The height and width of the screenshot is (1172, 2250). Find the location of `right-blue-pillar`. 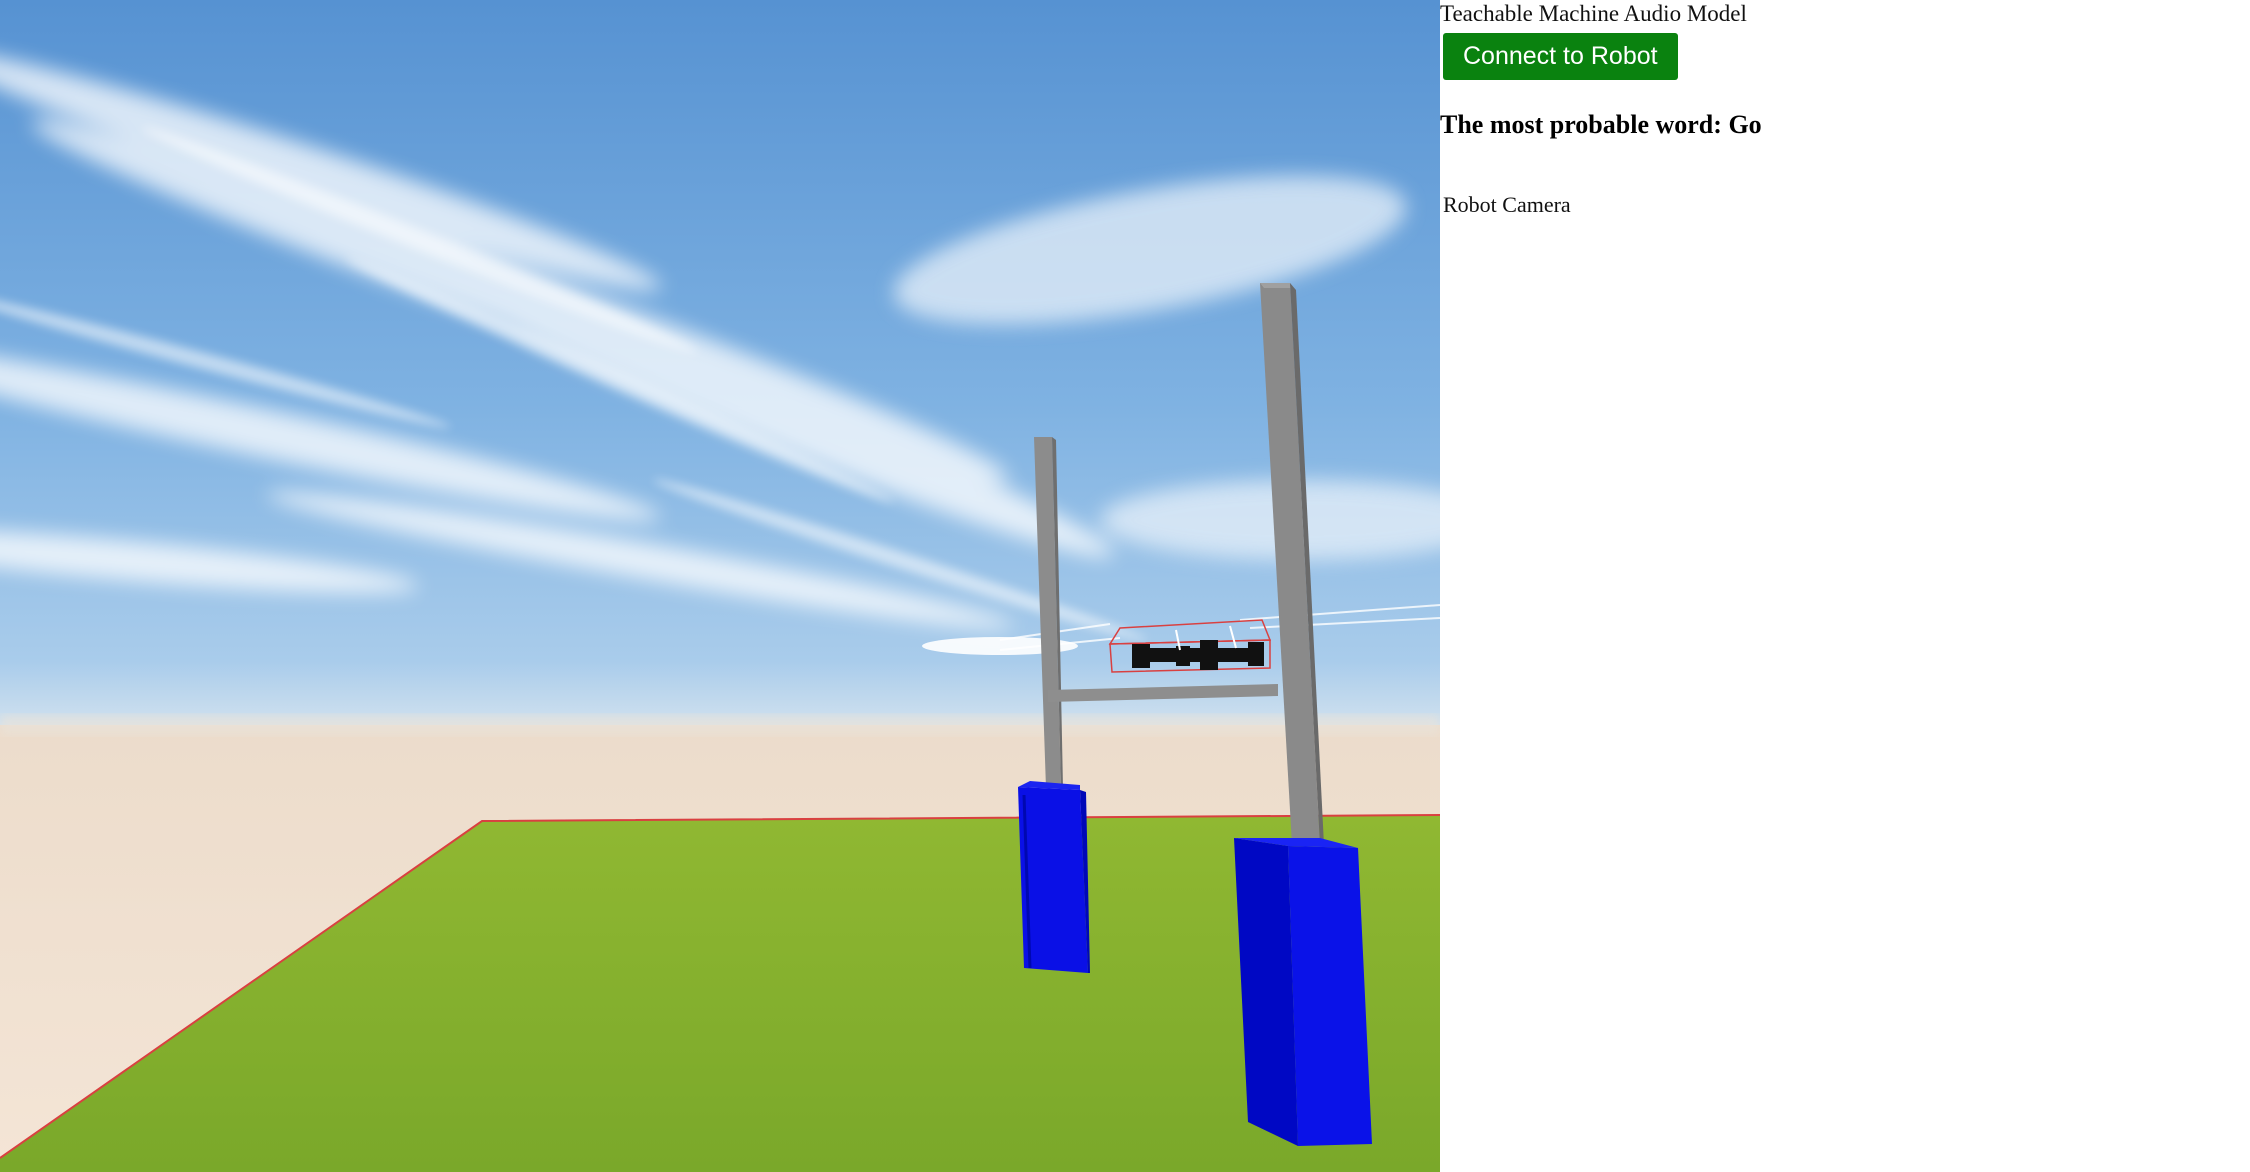

right-blue-pillar is located at coordinates (1303, 992).